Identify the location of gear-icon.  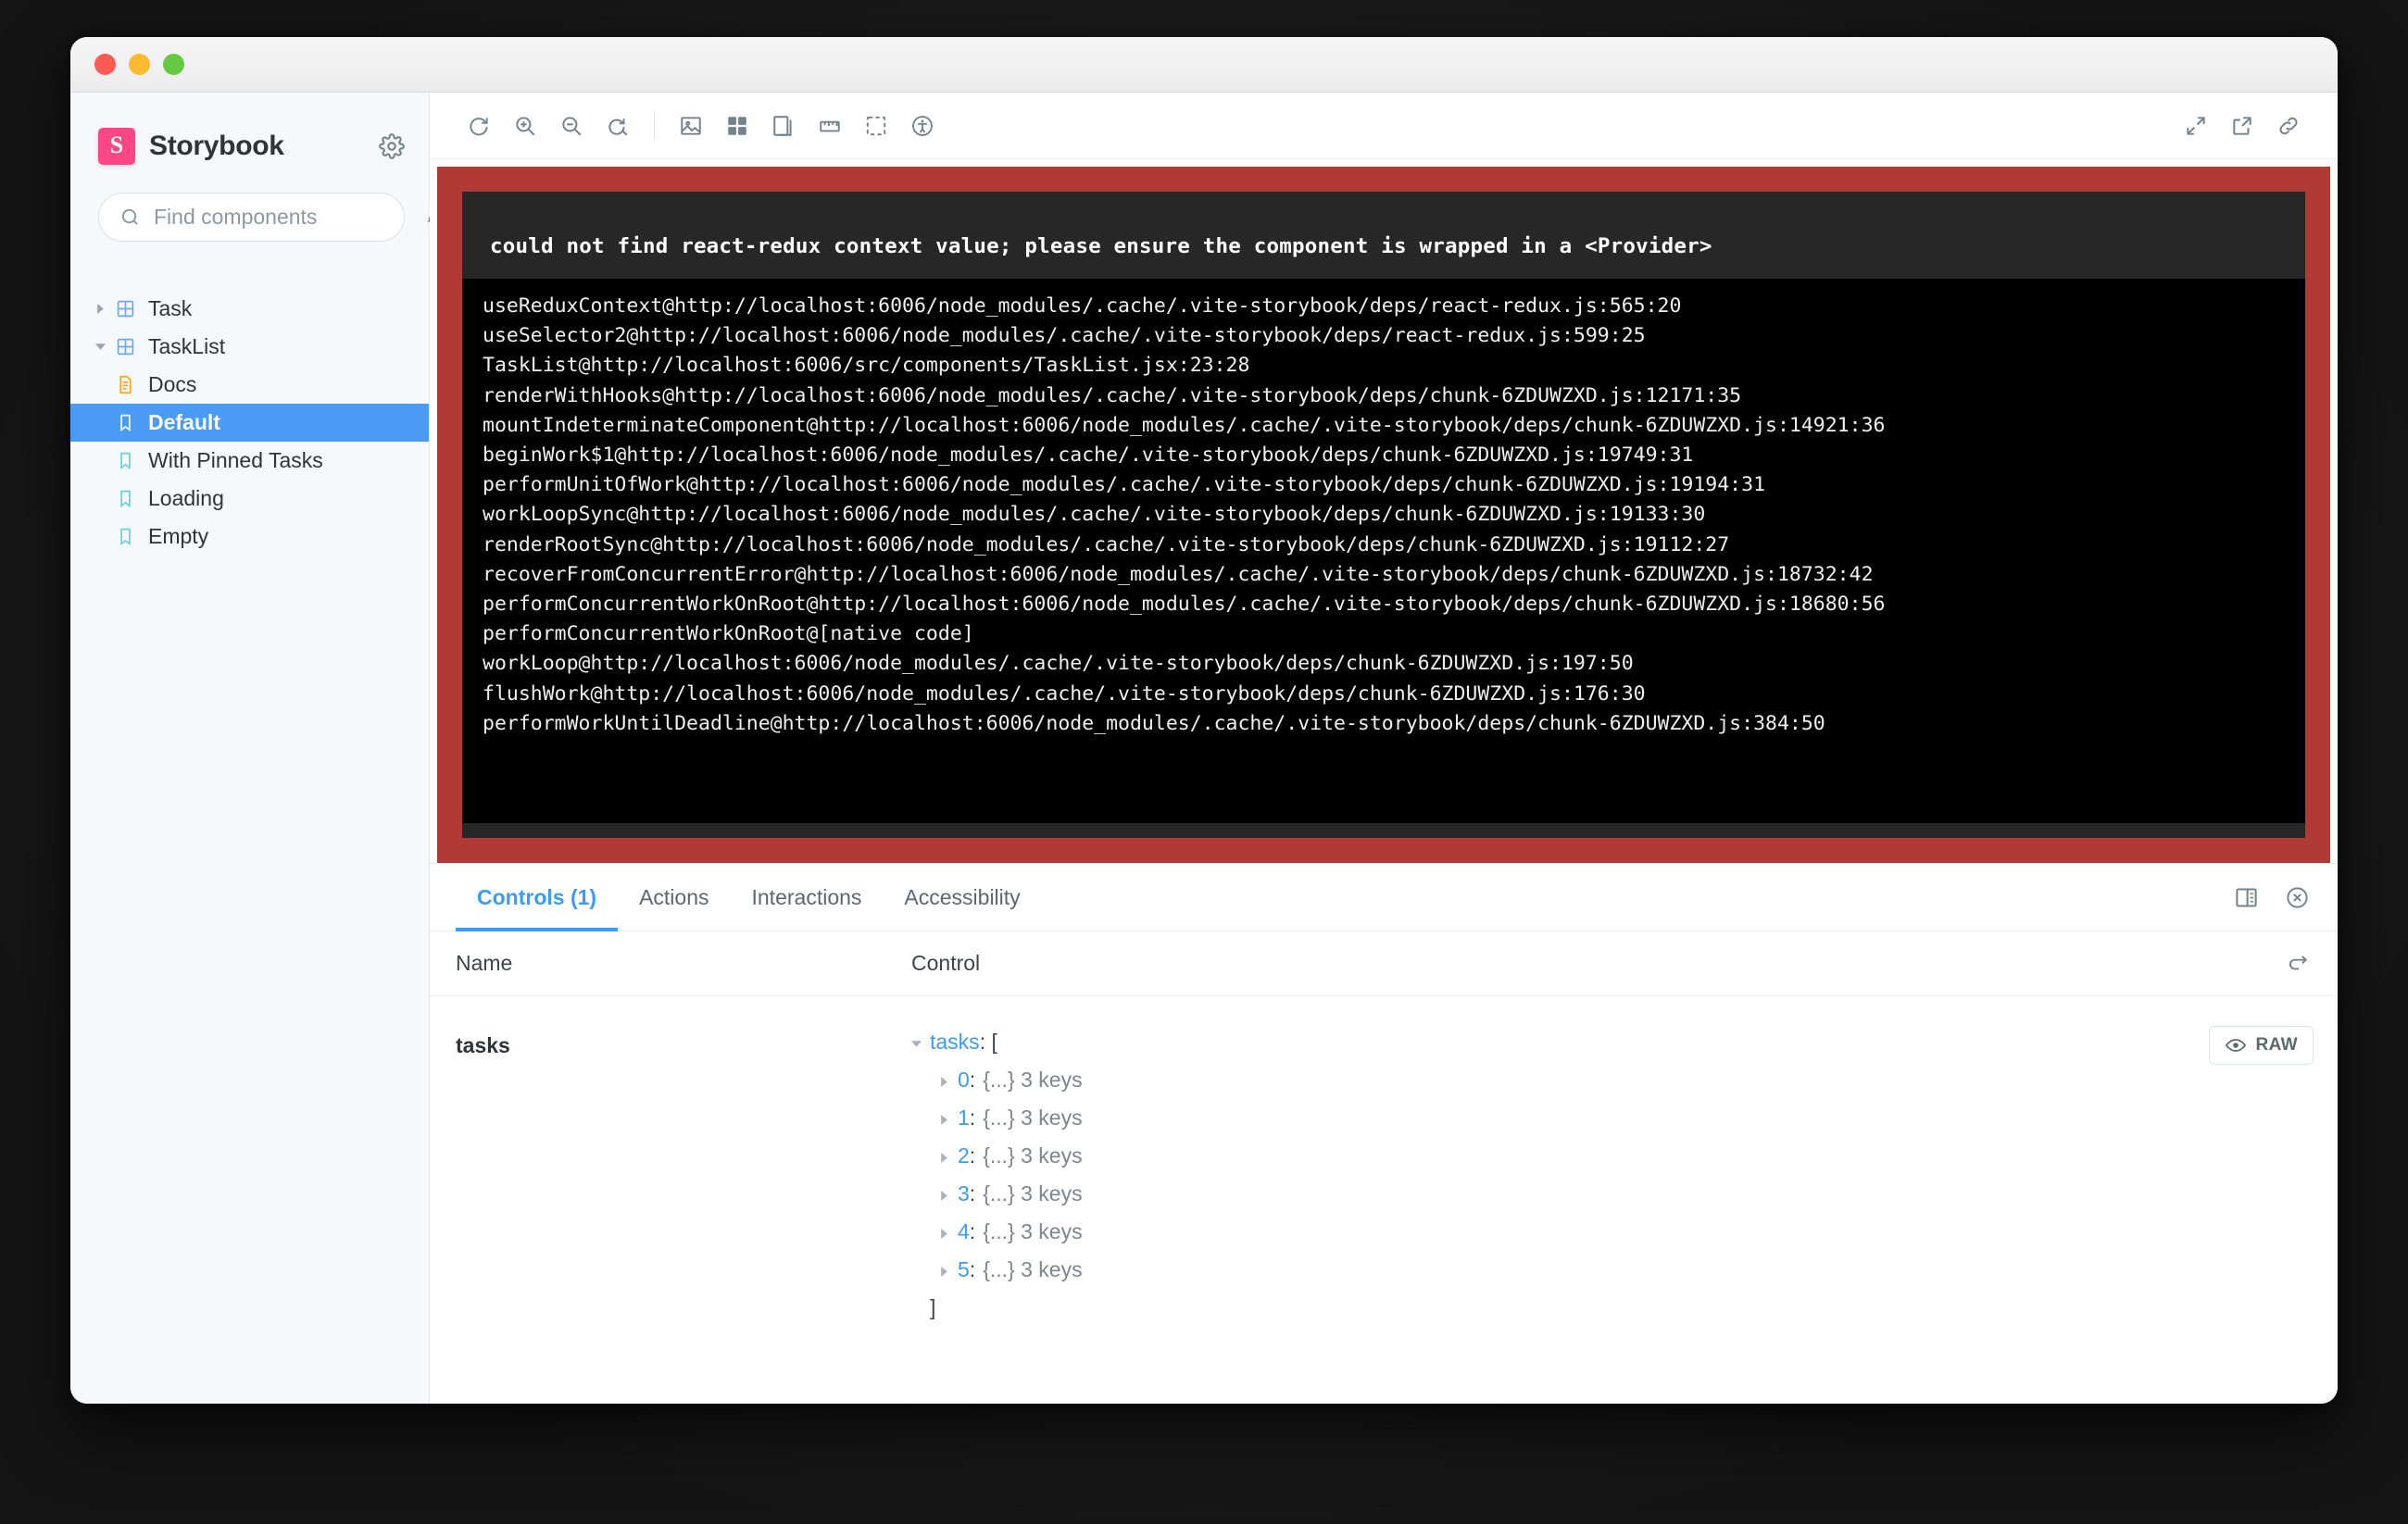
(392, 146).